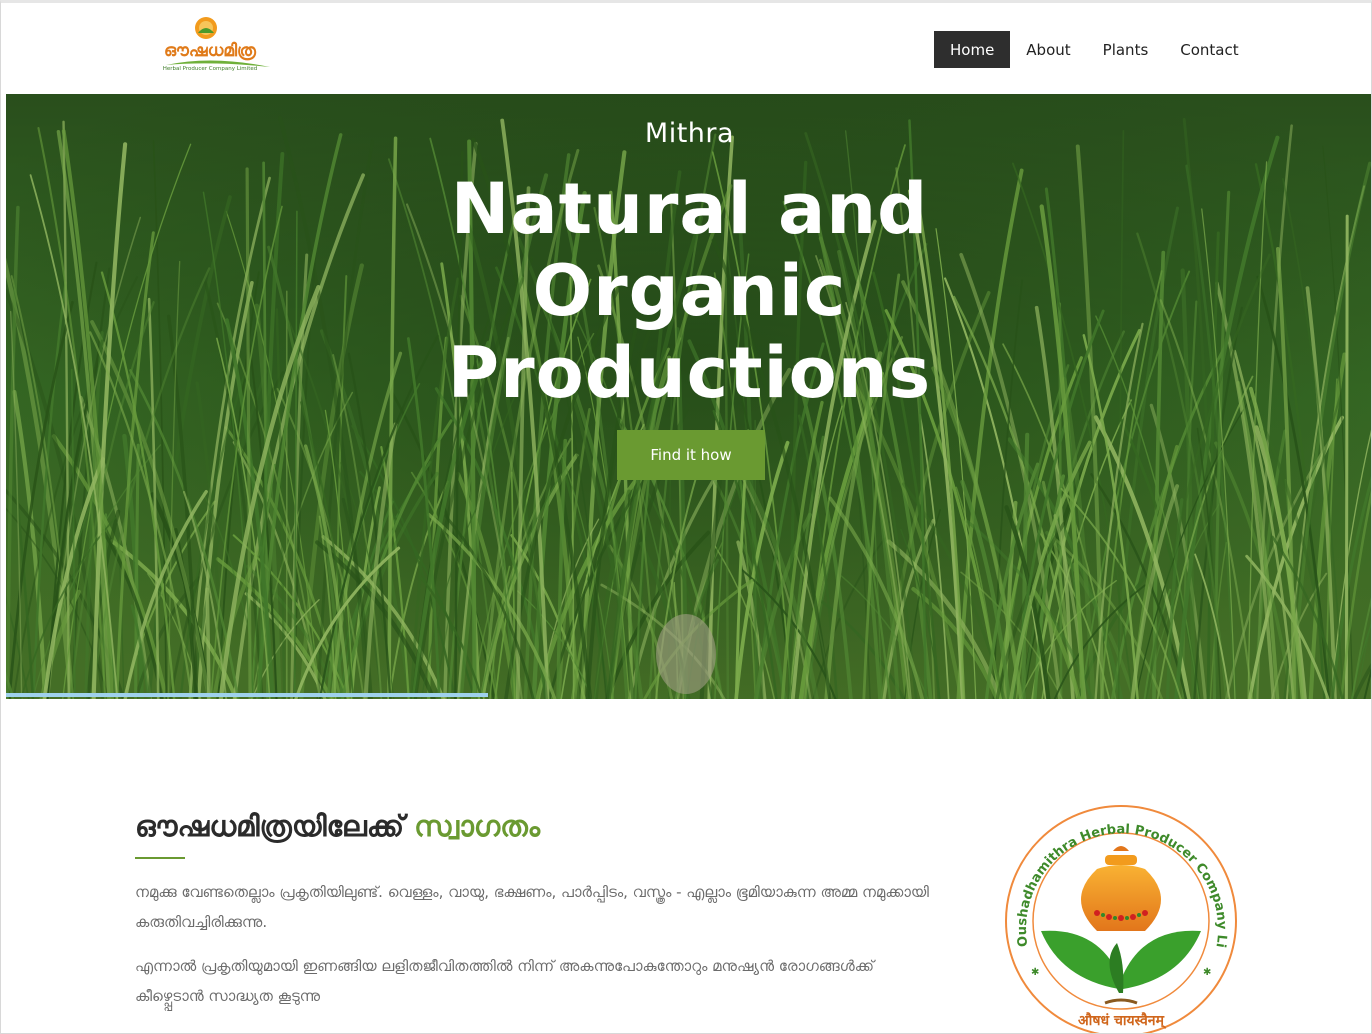 The width and height of the screenshot is (1372, 1034). What do you see at coordinates (1122, 1020) in the screenshot?
I see `emblem-motto: औषधं चायस्वैनम्` at bounding box center [1122, 1020].